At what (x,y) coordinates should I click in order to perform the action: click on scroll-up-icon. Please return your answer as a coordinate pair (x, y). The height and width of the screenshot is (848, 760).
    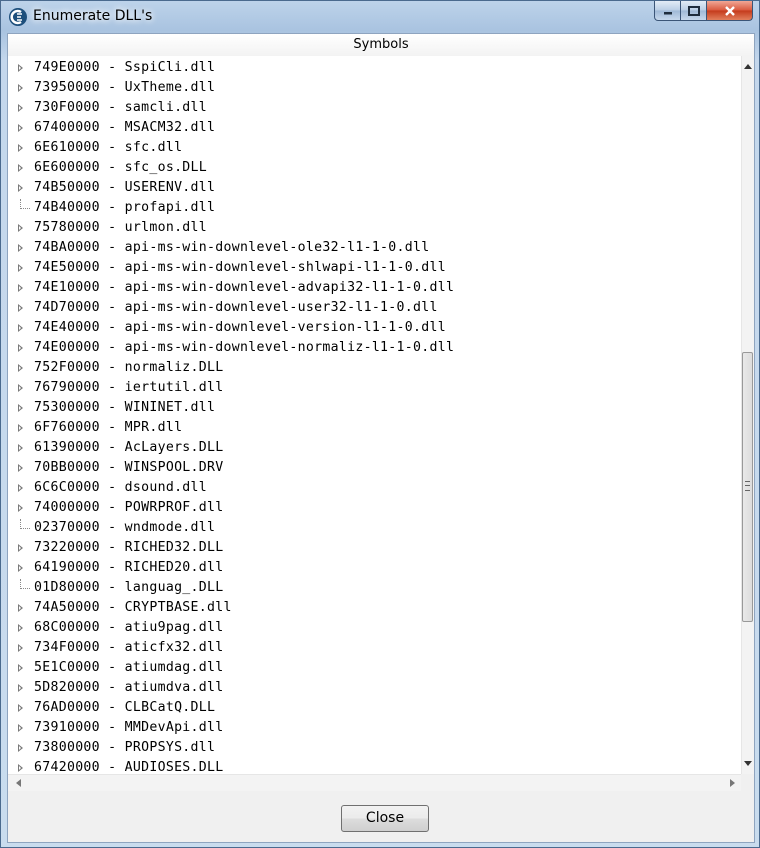
    Looking at the image, I should click on (748, 66).